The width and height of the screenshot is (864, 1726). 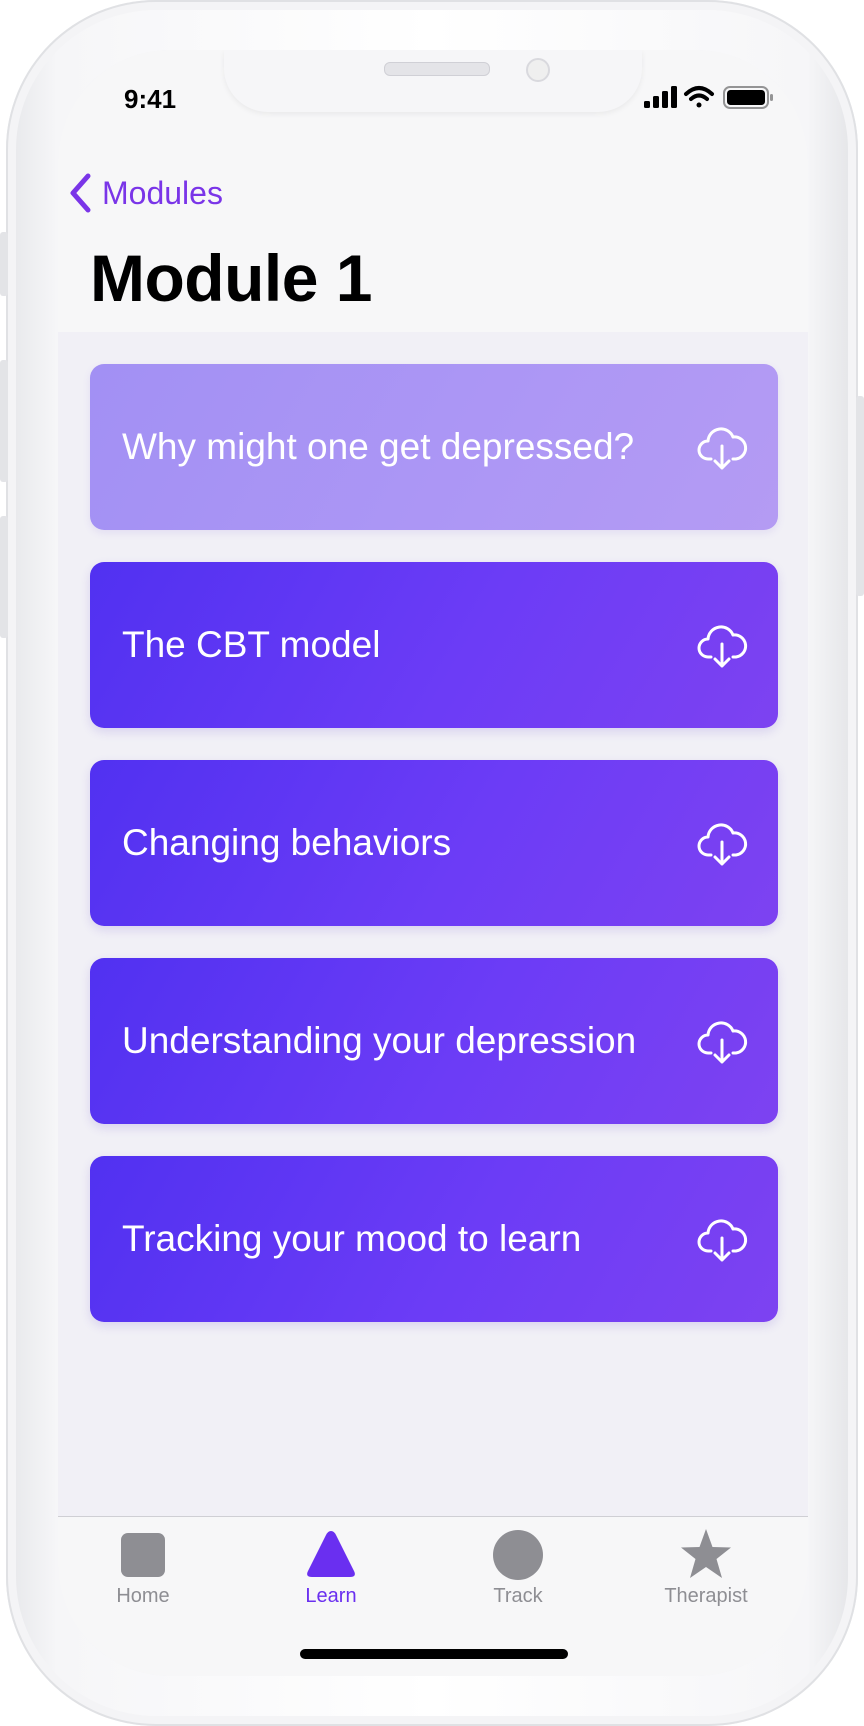 What do you see at coordinates (860, 496) in the screenshot?
I see `side-button-power` at bounding box center [860, 496].